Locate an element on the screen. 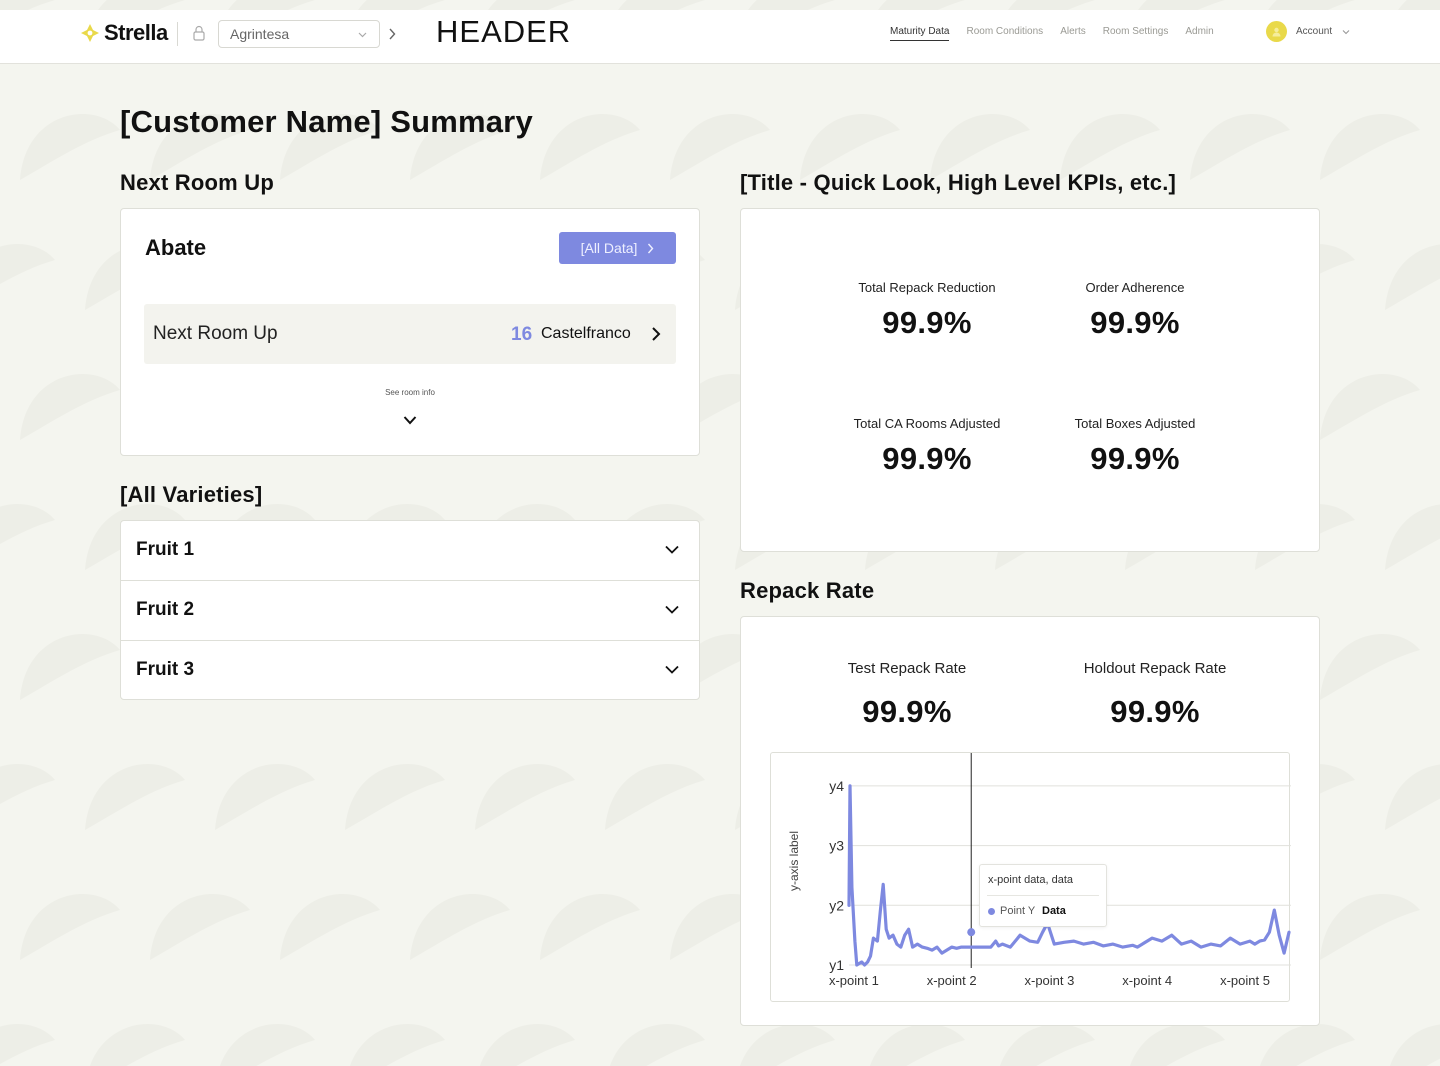  breadcrumb-chevron-right-icon is located at coordinates (392, 34).